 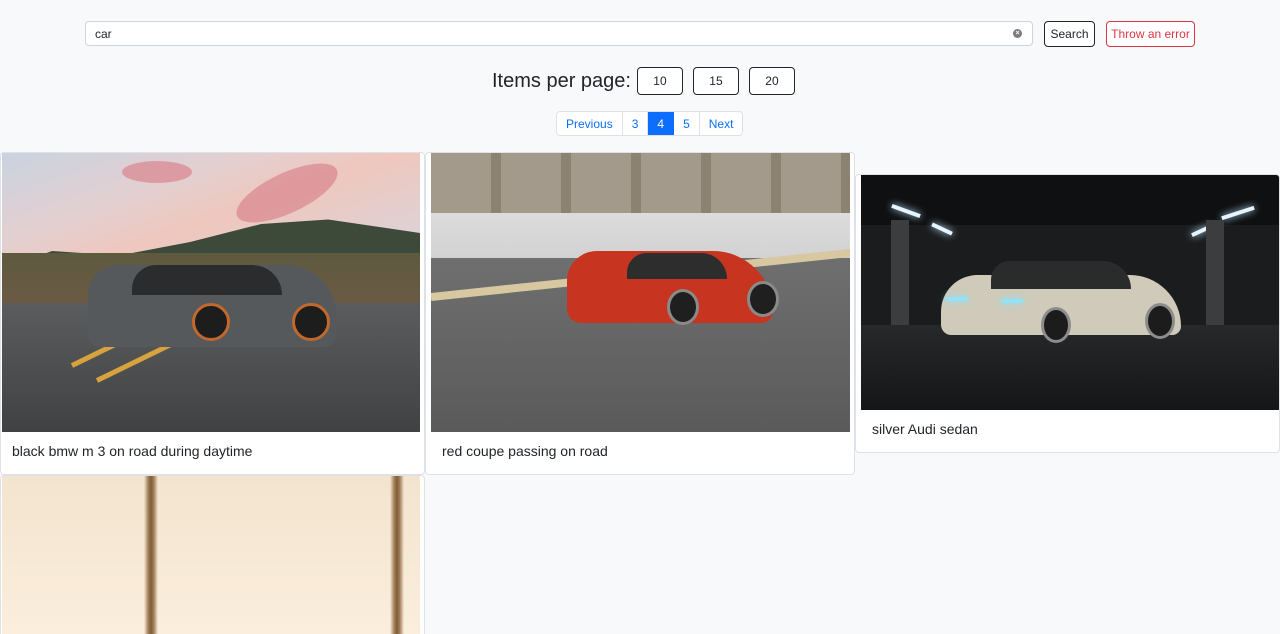 I want to click on clear-search-icon: ×, so click(x=1017, y=33).